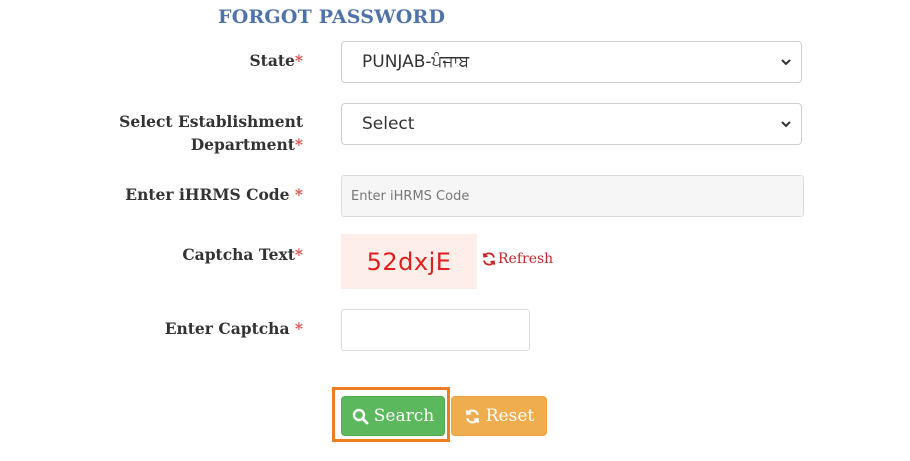  I want to click on search-icon, so click(360, 416).